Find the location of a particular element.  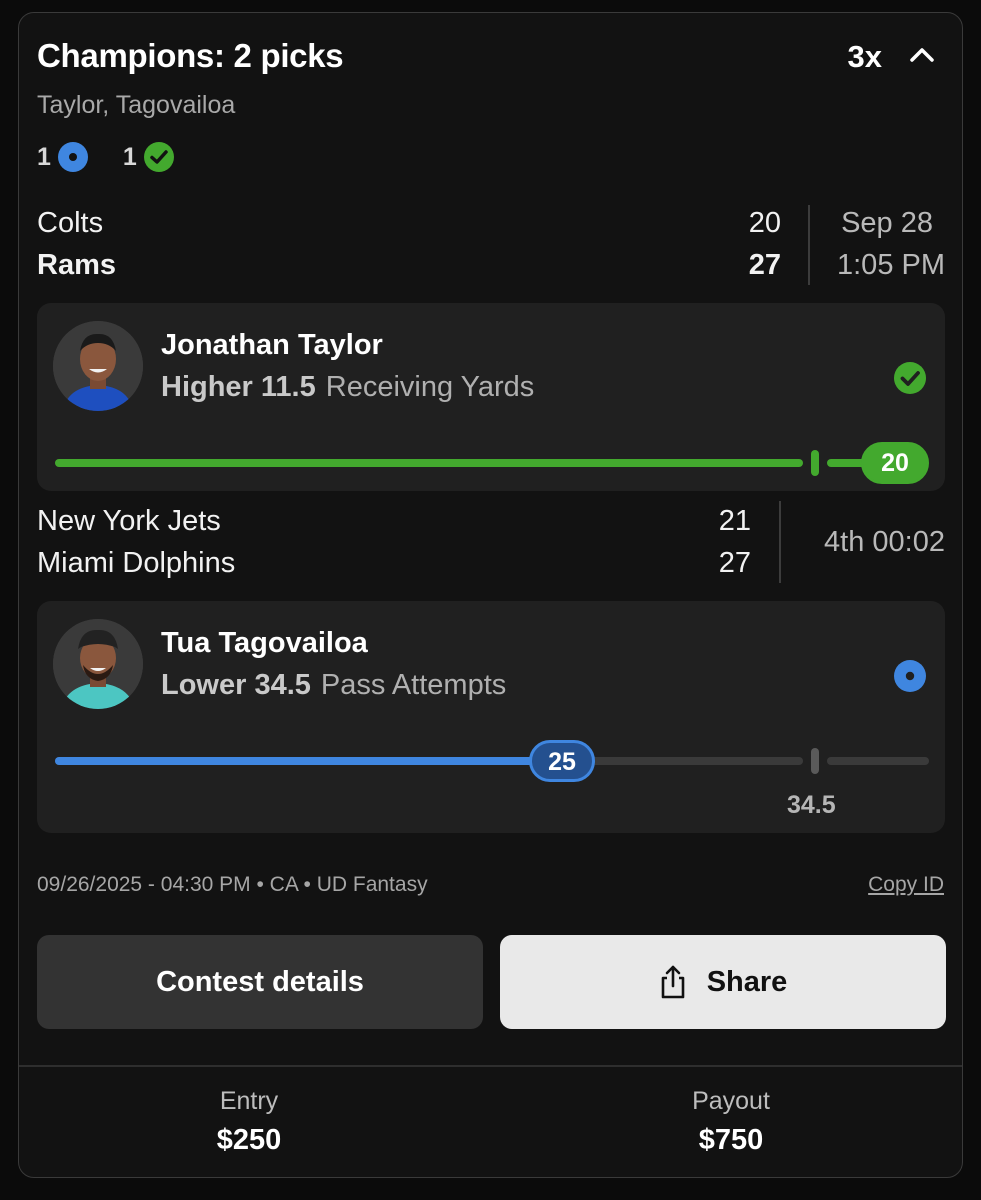

game-time: 1:05 PM is located at coordinates (891, 265).